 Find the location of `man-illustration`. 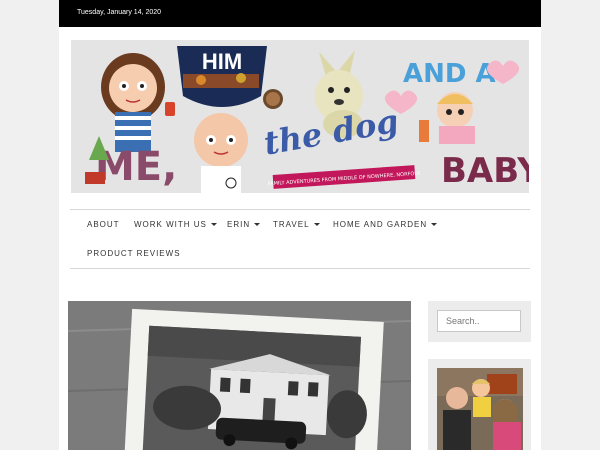

man-illustration is located at coordinates (221, 153).